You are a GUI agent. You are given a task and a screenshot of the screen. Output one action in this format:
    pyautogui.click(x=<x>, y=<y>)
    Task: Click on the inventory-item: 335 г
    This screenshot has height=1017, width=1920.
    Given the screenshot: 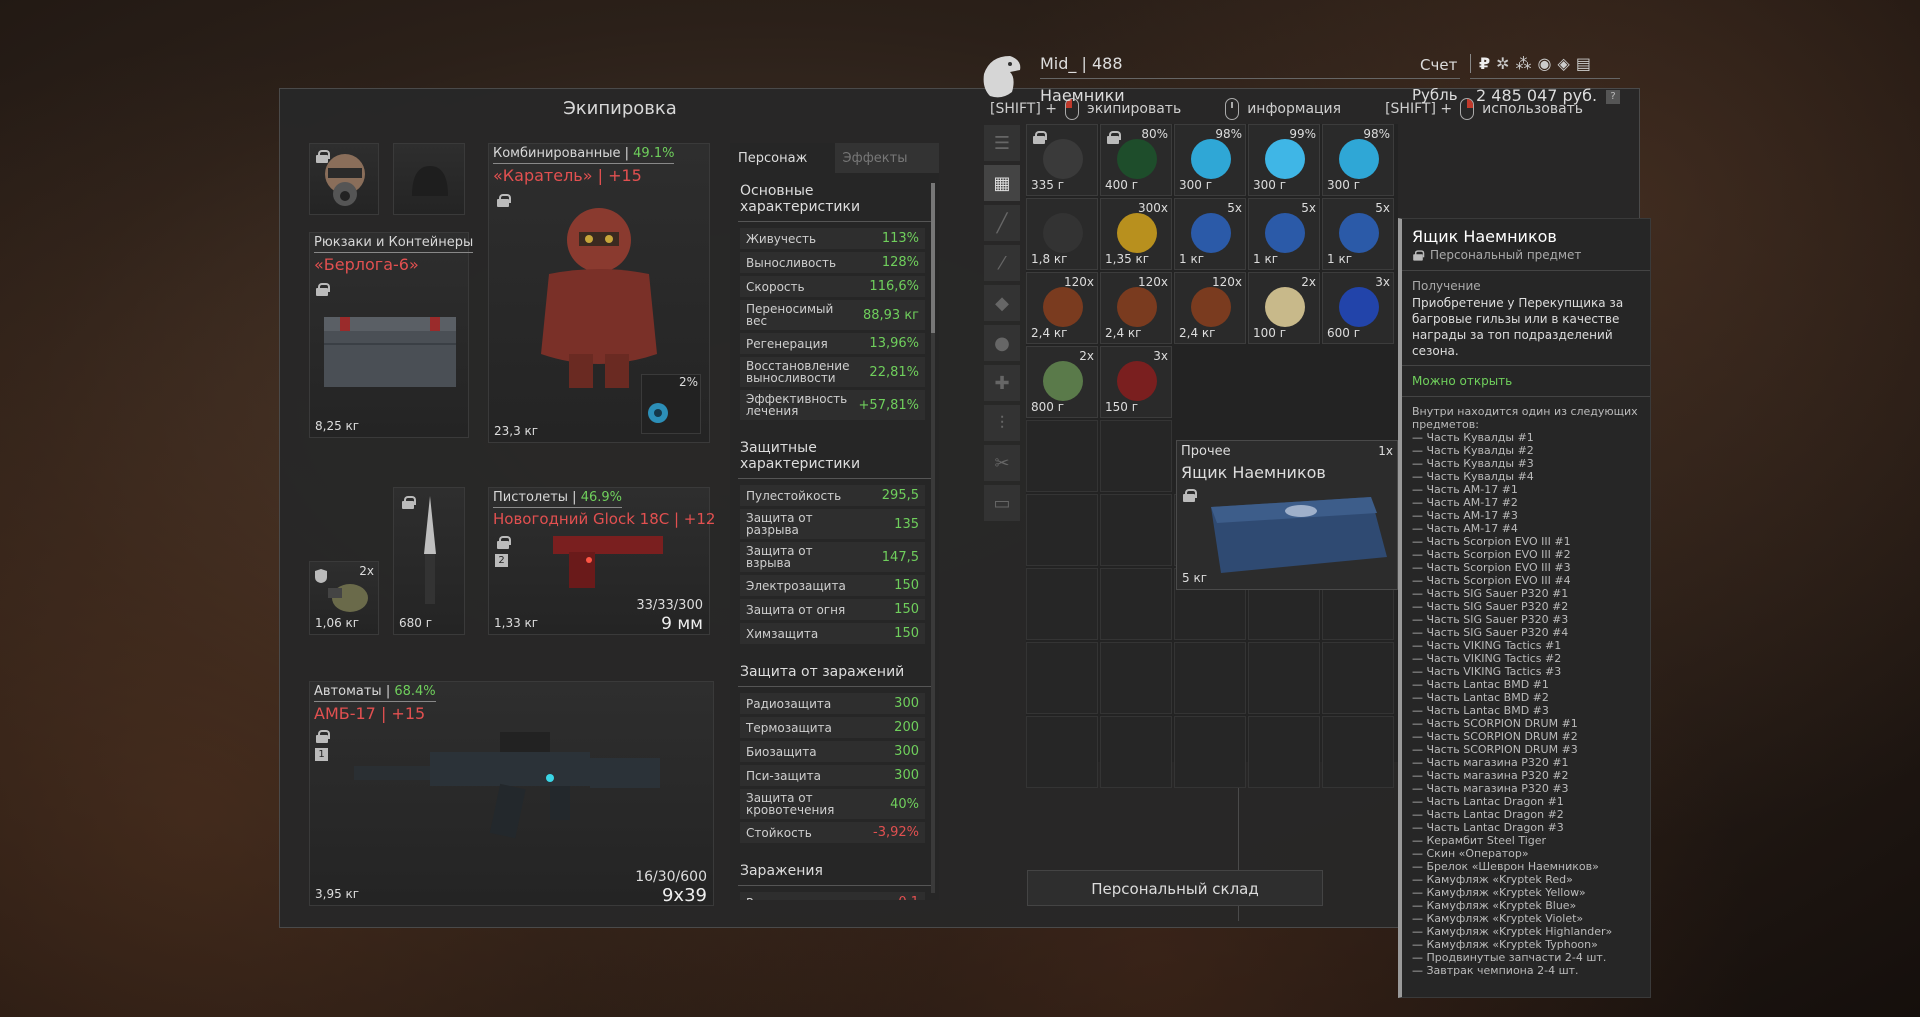 What is the action you would take?
    pyautogui.click(x=1062, y=160)
    